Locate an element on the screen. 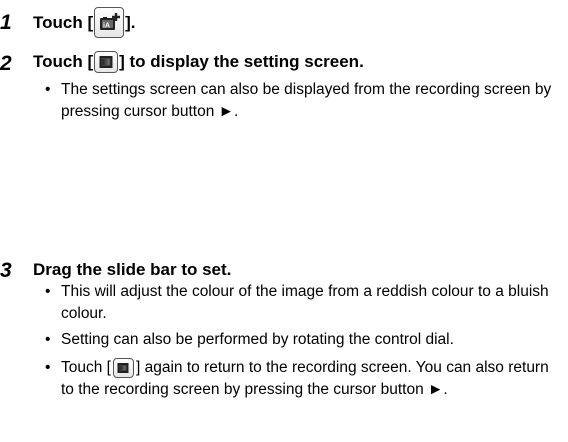 This screenshot has height=442, width=568. intelligent-auto-icon: iA is located at coordinates (109, 22).